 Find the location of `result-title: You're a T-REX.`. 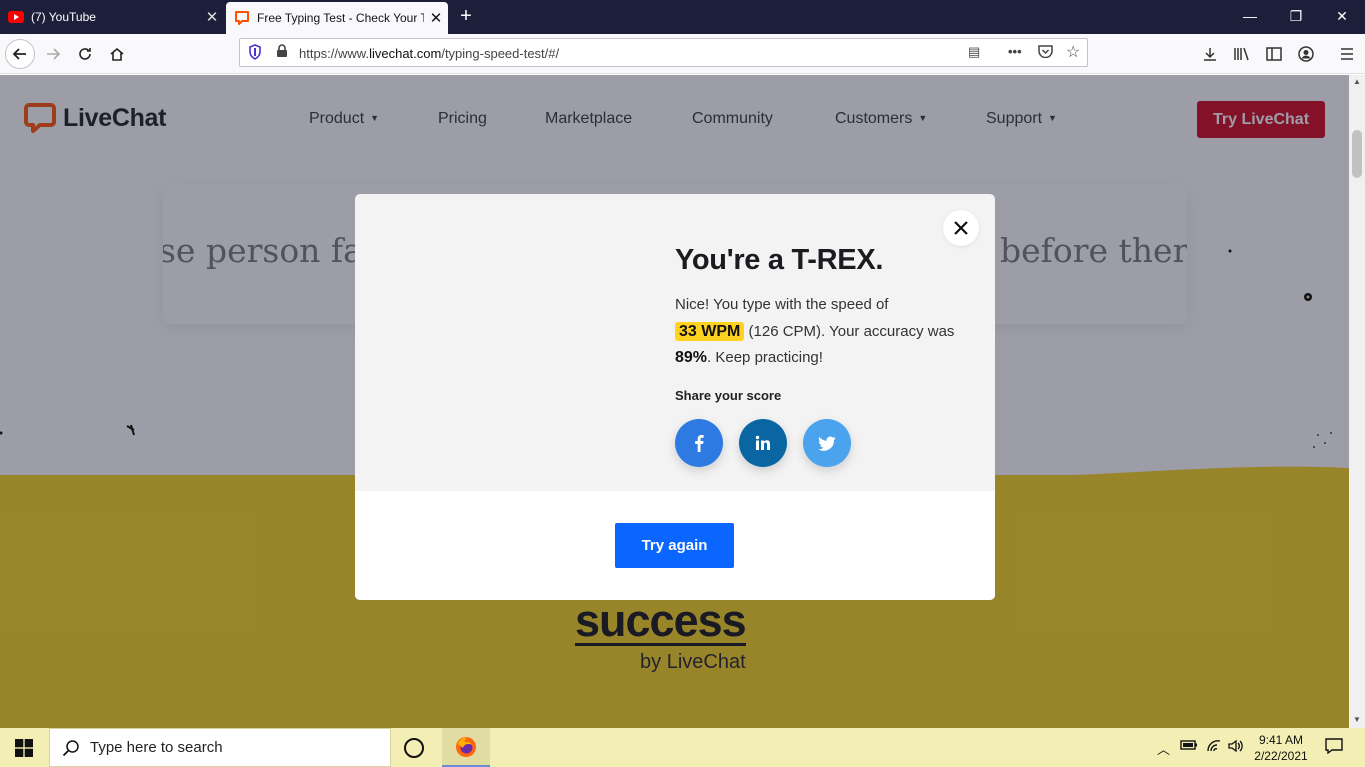

result-title: You're a T-REX. is located at coordinates (779, 260).